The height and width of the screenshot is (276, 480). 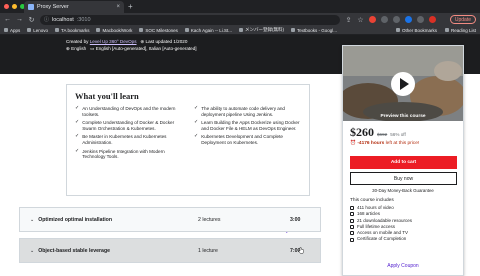 I want to click on buy-now-button: Buy now, so click(x=403, y=178).